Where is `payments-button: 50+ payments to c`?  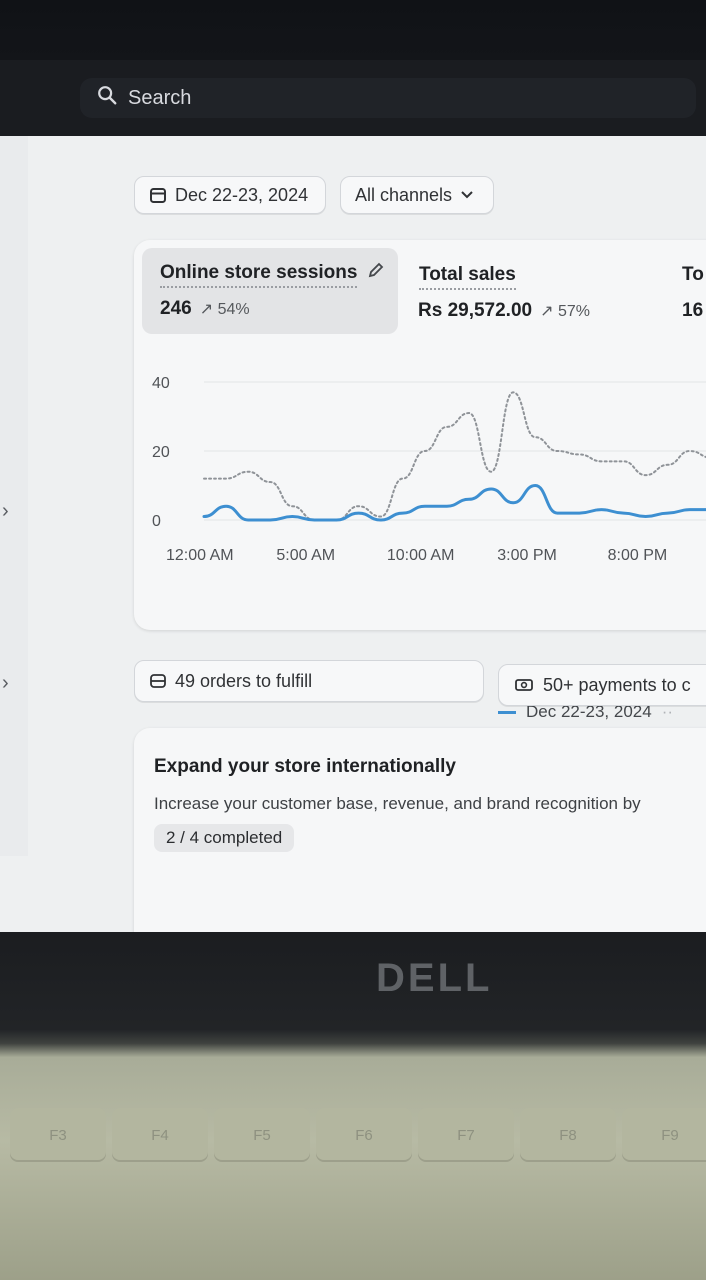
payments-button: 50+ payments to c is located at coordinates (602, 685).